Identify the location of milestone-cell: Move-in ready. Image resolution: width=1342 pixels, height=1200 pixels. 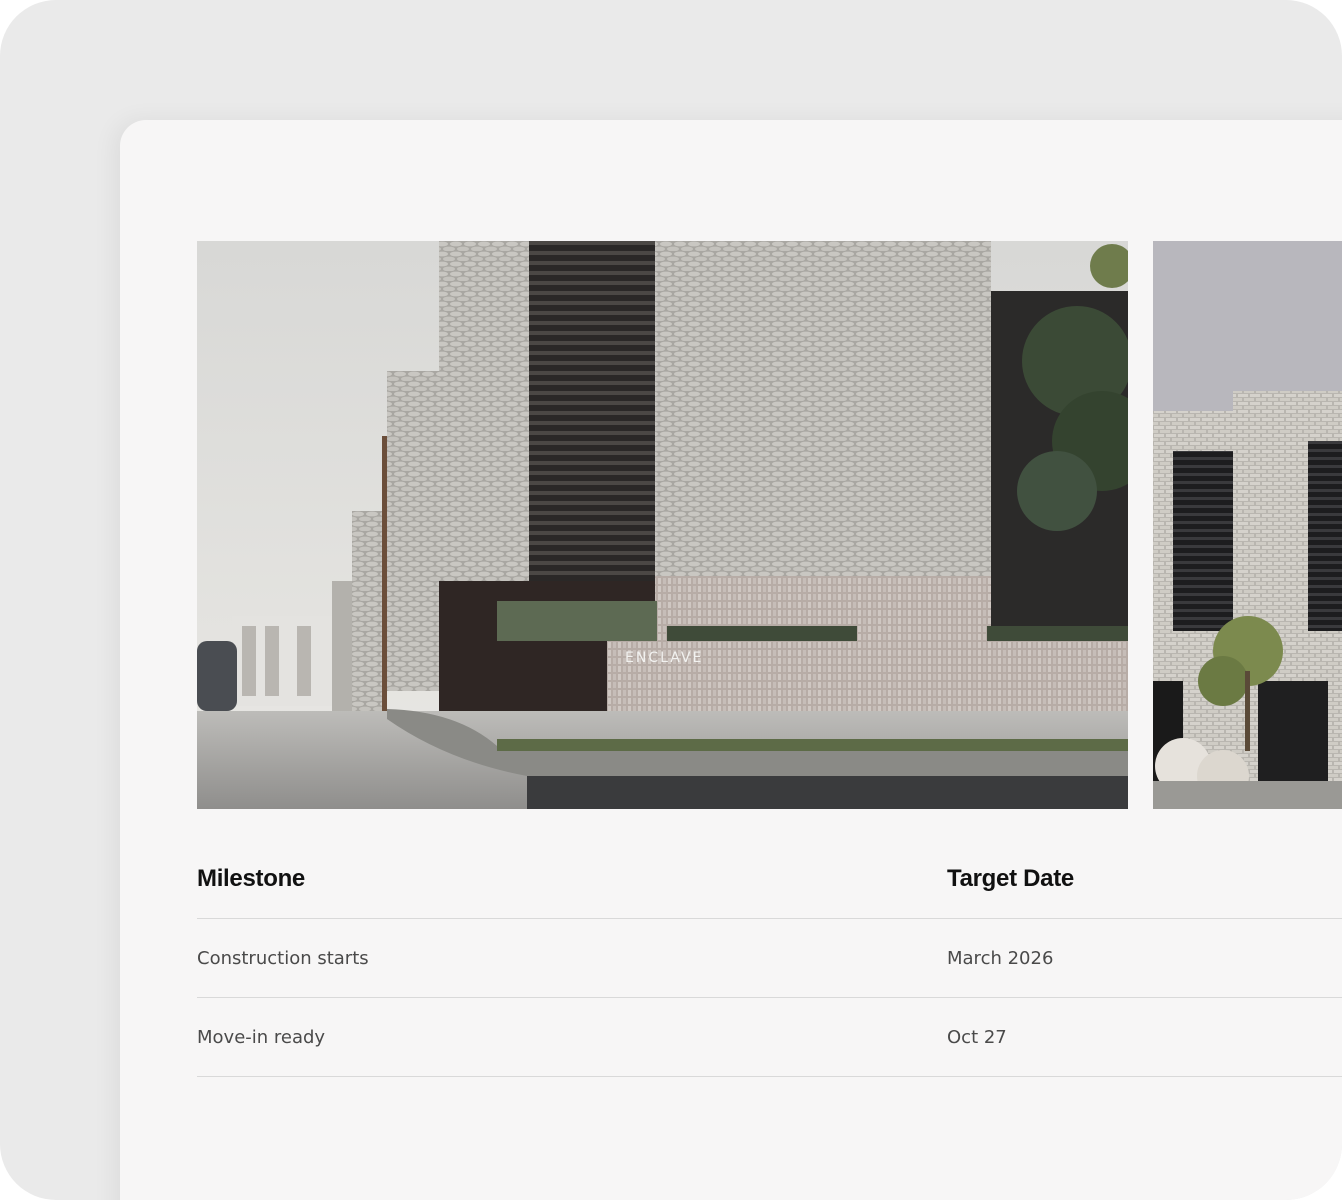
(261, 1037).